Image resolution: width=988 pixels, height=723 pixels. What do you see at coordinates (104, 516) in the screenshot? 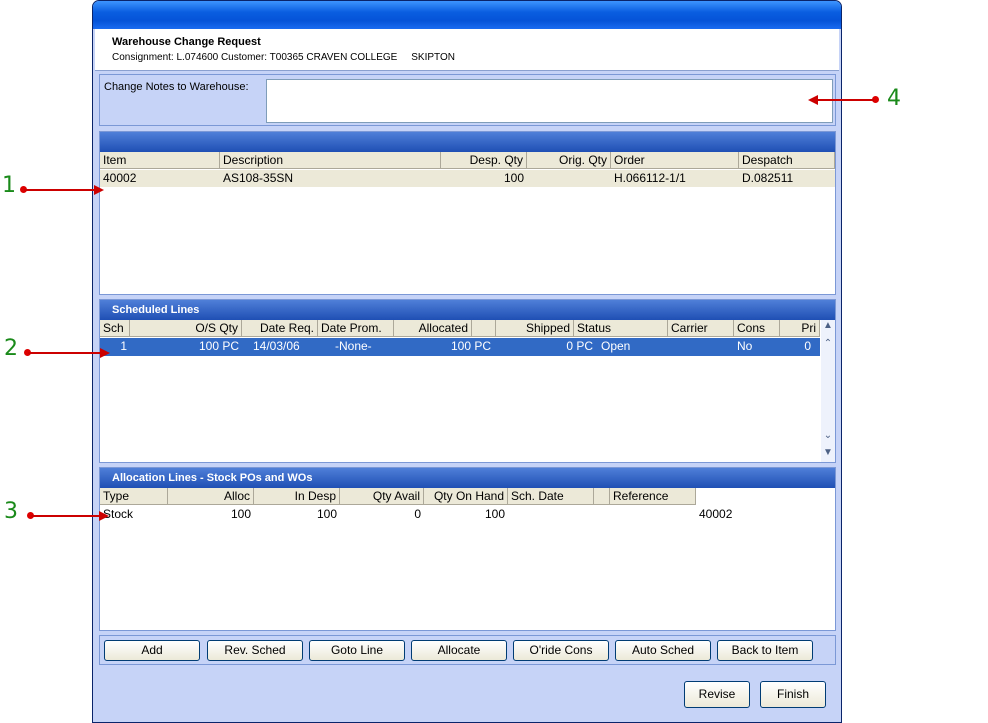
I see `annotation-3-arrowhead` at bounding box center [104, 516].